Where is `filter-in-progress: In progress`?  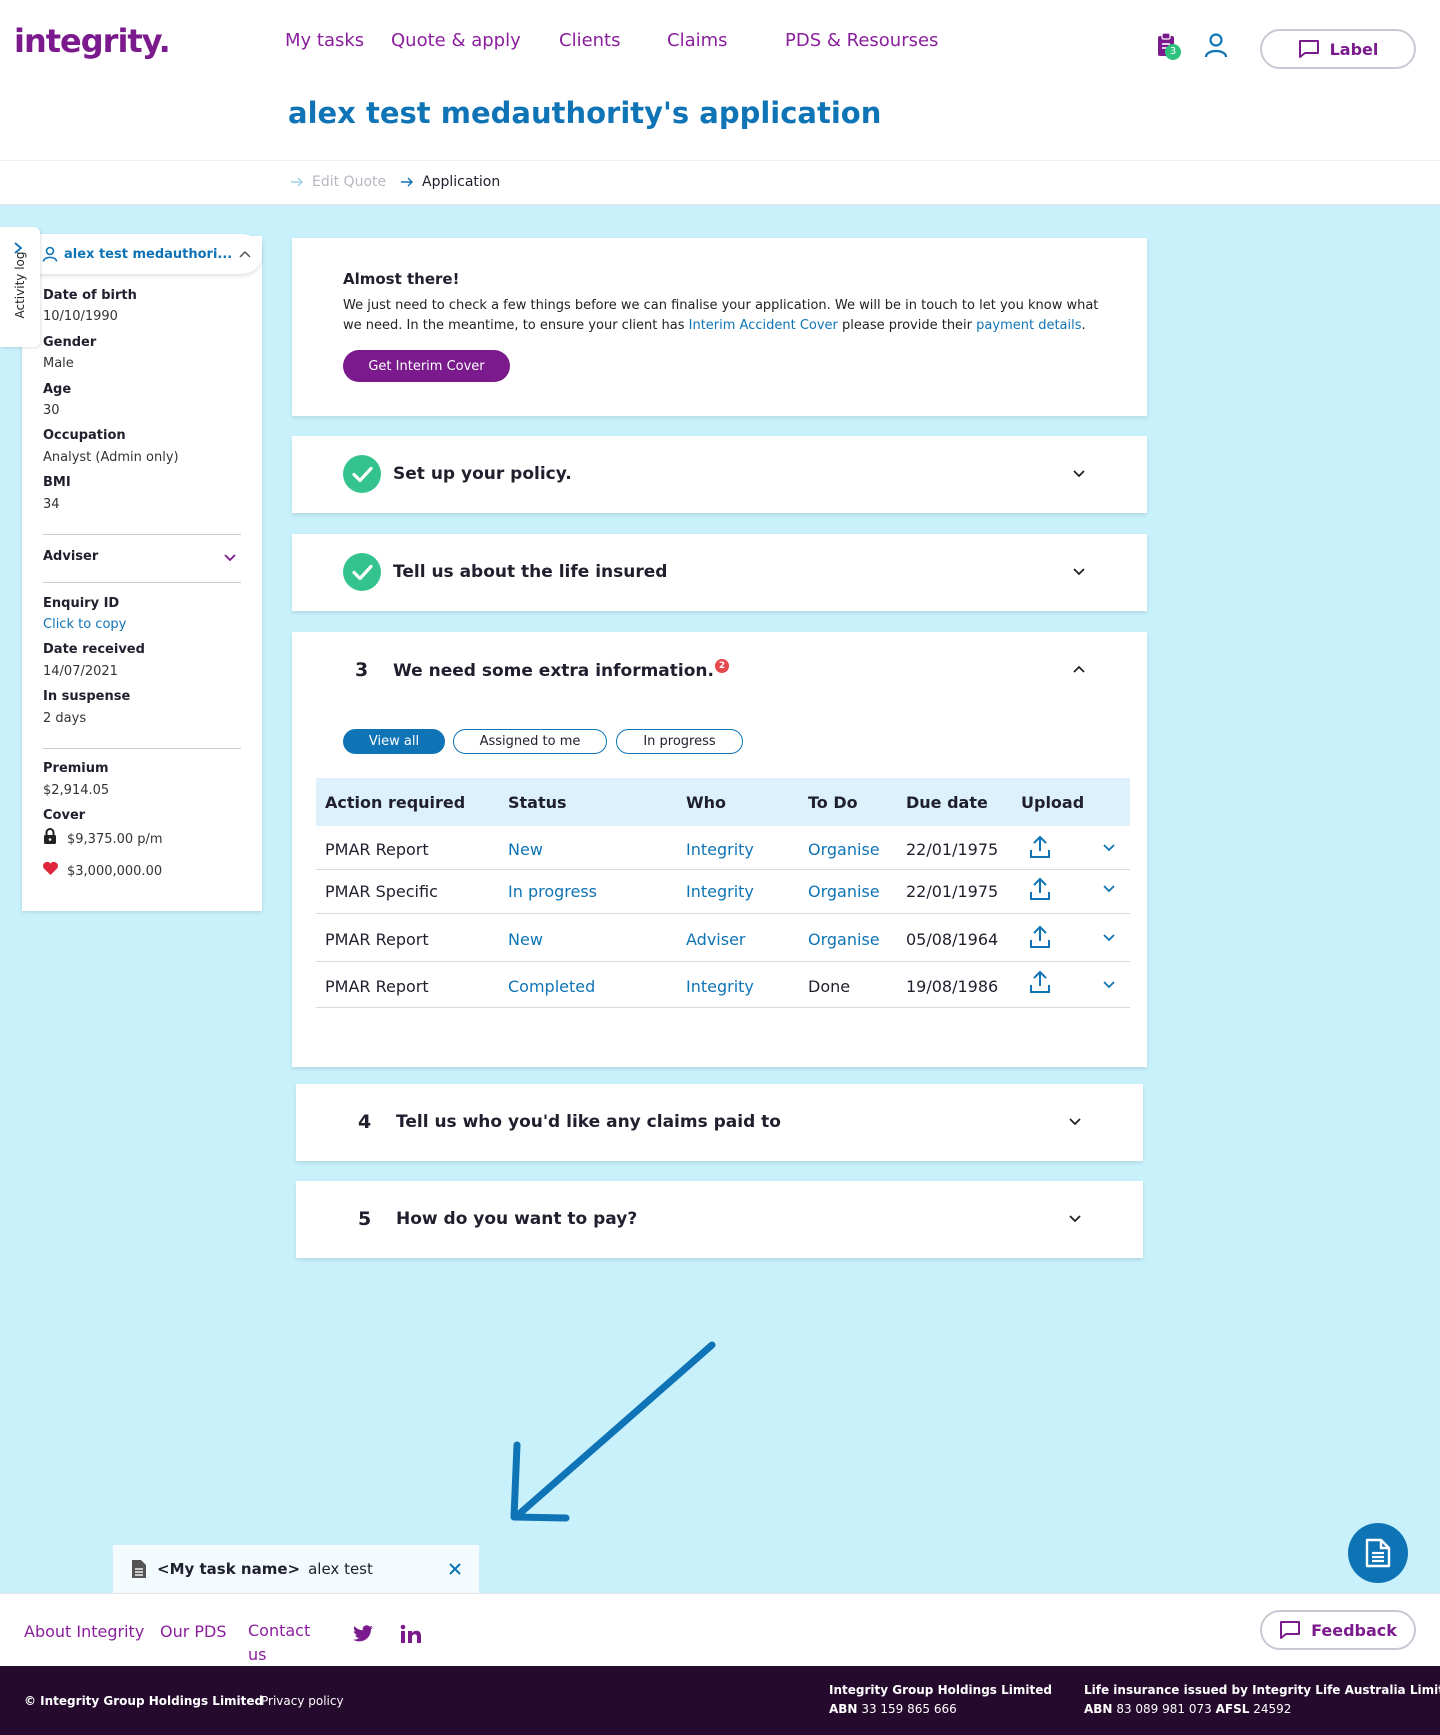 filter-in-progress: In progress is located at coordinates (679, 741).